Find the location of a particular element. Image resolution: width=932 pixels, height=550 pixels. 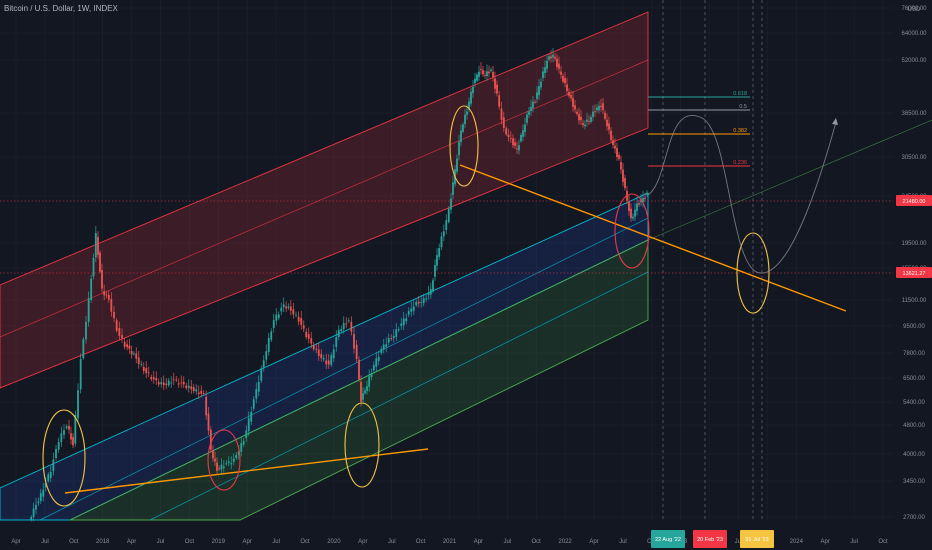

price-tick-label: 30500.00 is located at coordinates (914, 158).